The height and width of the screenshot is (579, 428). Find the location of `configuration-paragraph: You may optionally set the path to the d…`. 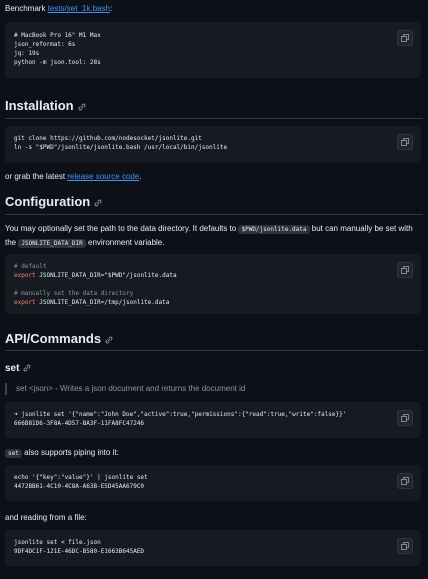

configuration-paragraph: You may optionally set the path to the d… is located at coordinates (214, 236).